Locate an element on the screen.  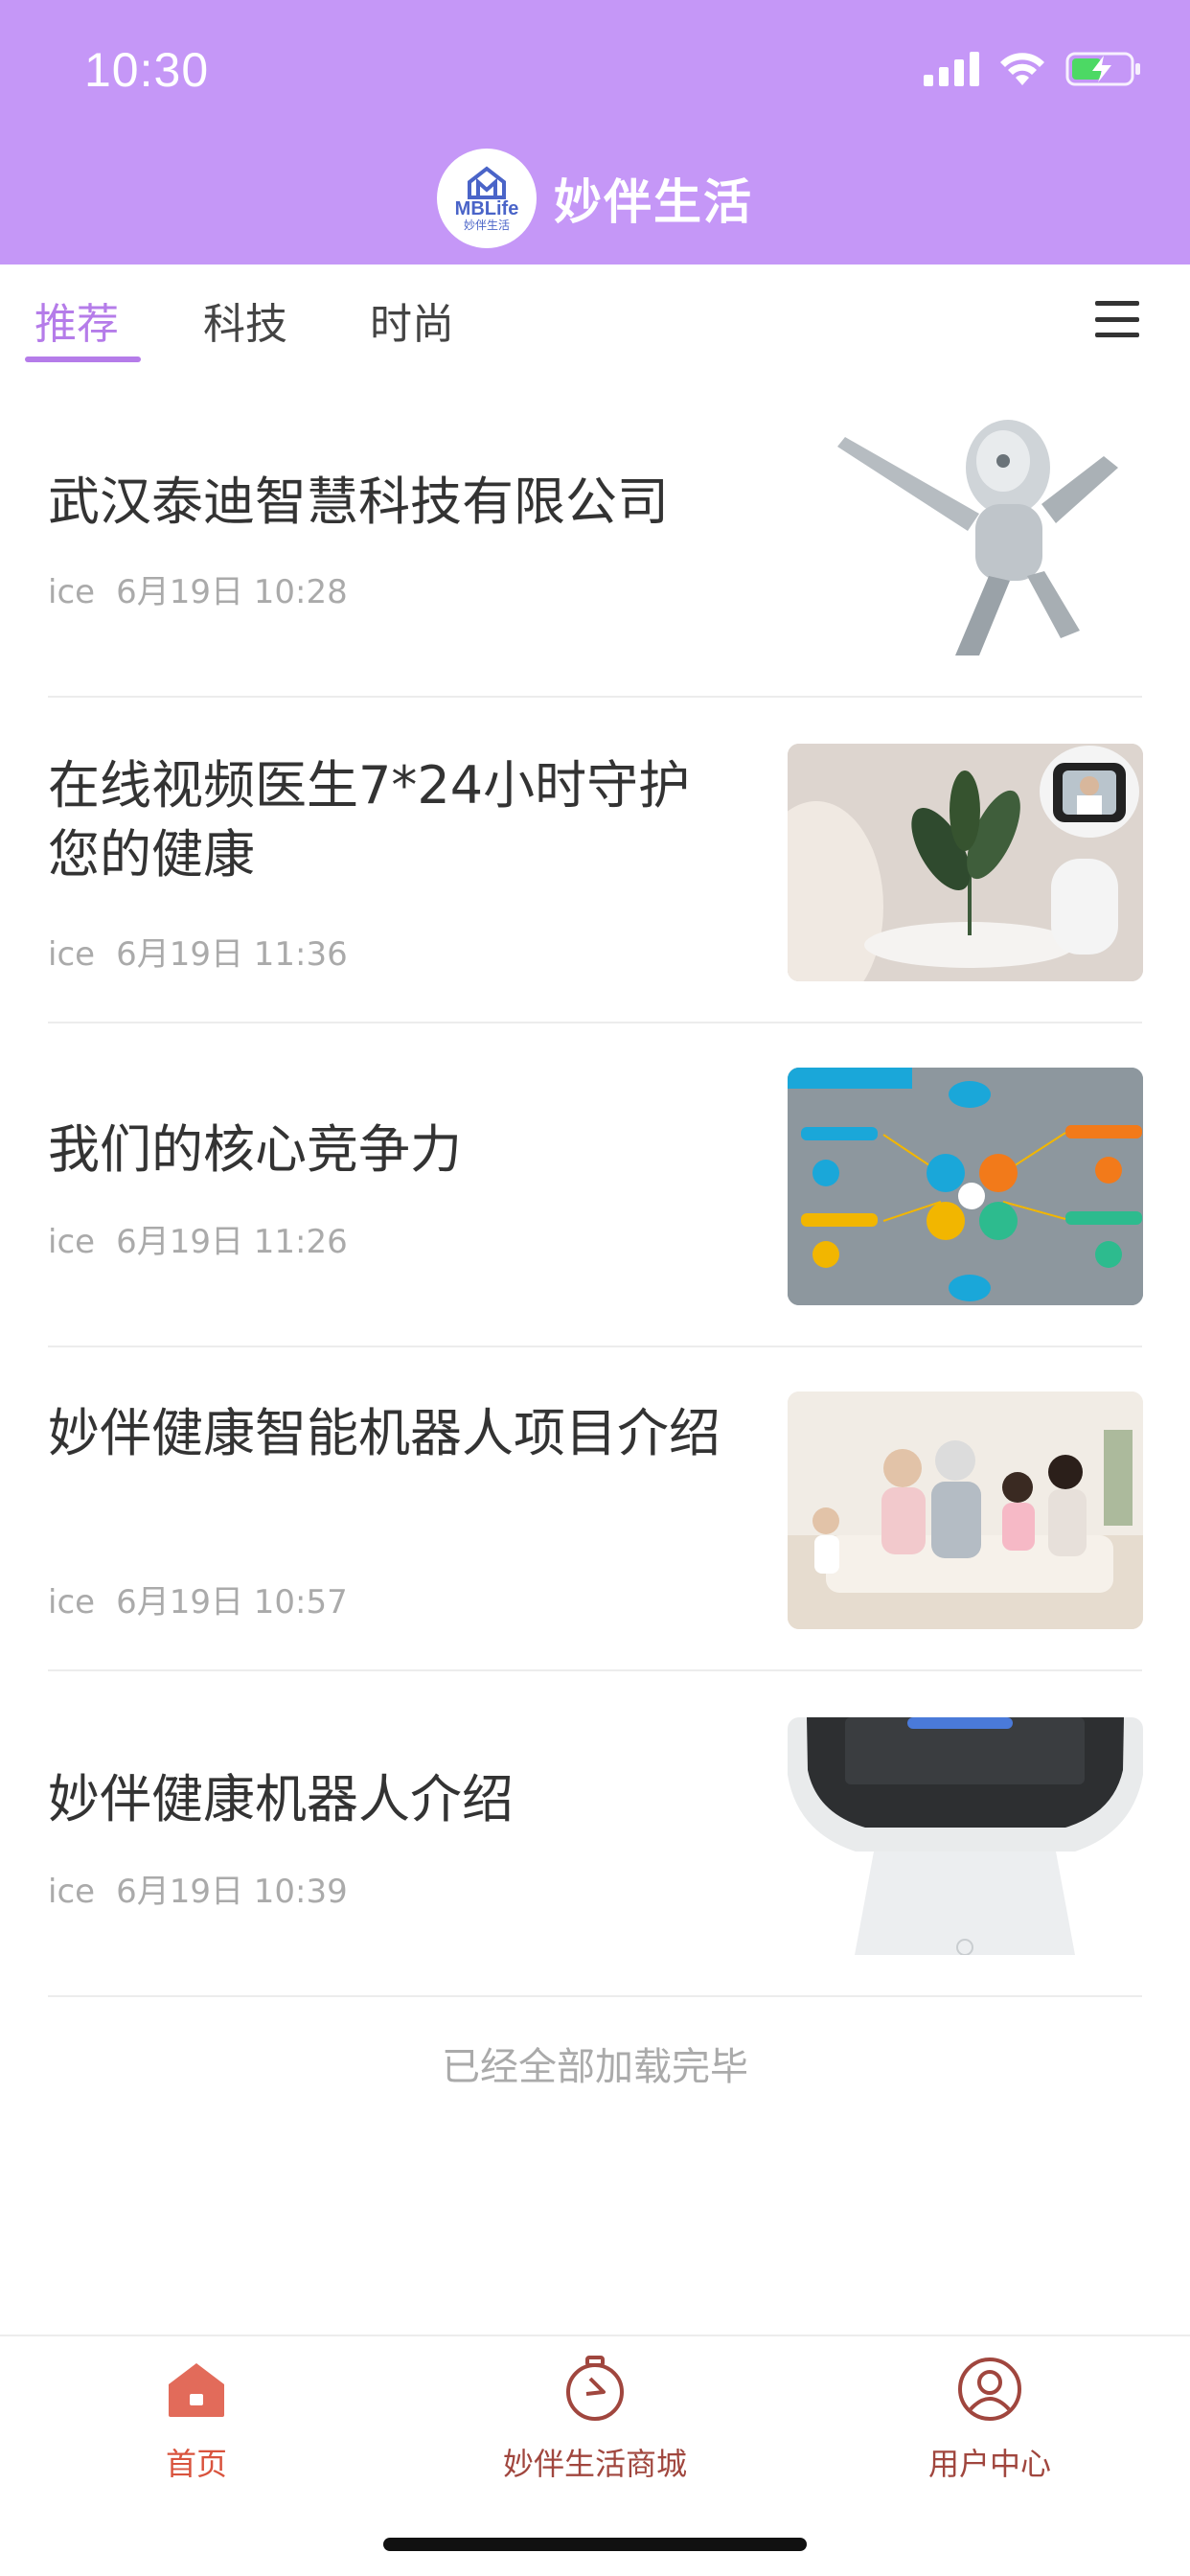
article-meta: ice 6月19日 10:39 is located at coordinates (198, 1888).